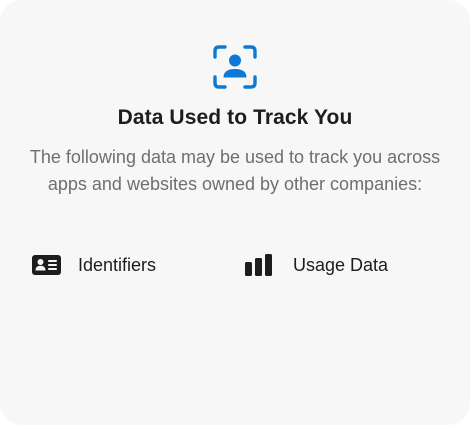 This screenshot has width=476, height=429. Describe the element at coordinates (235, 67) in the screenshot. I see `tracking-person-icon` at that location.